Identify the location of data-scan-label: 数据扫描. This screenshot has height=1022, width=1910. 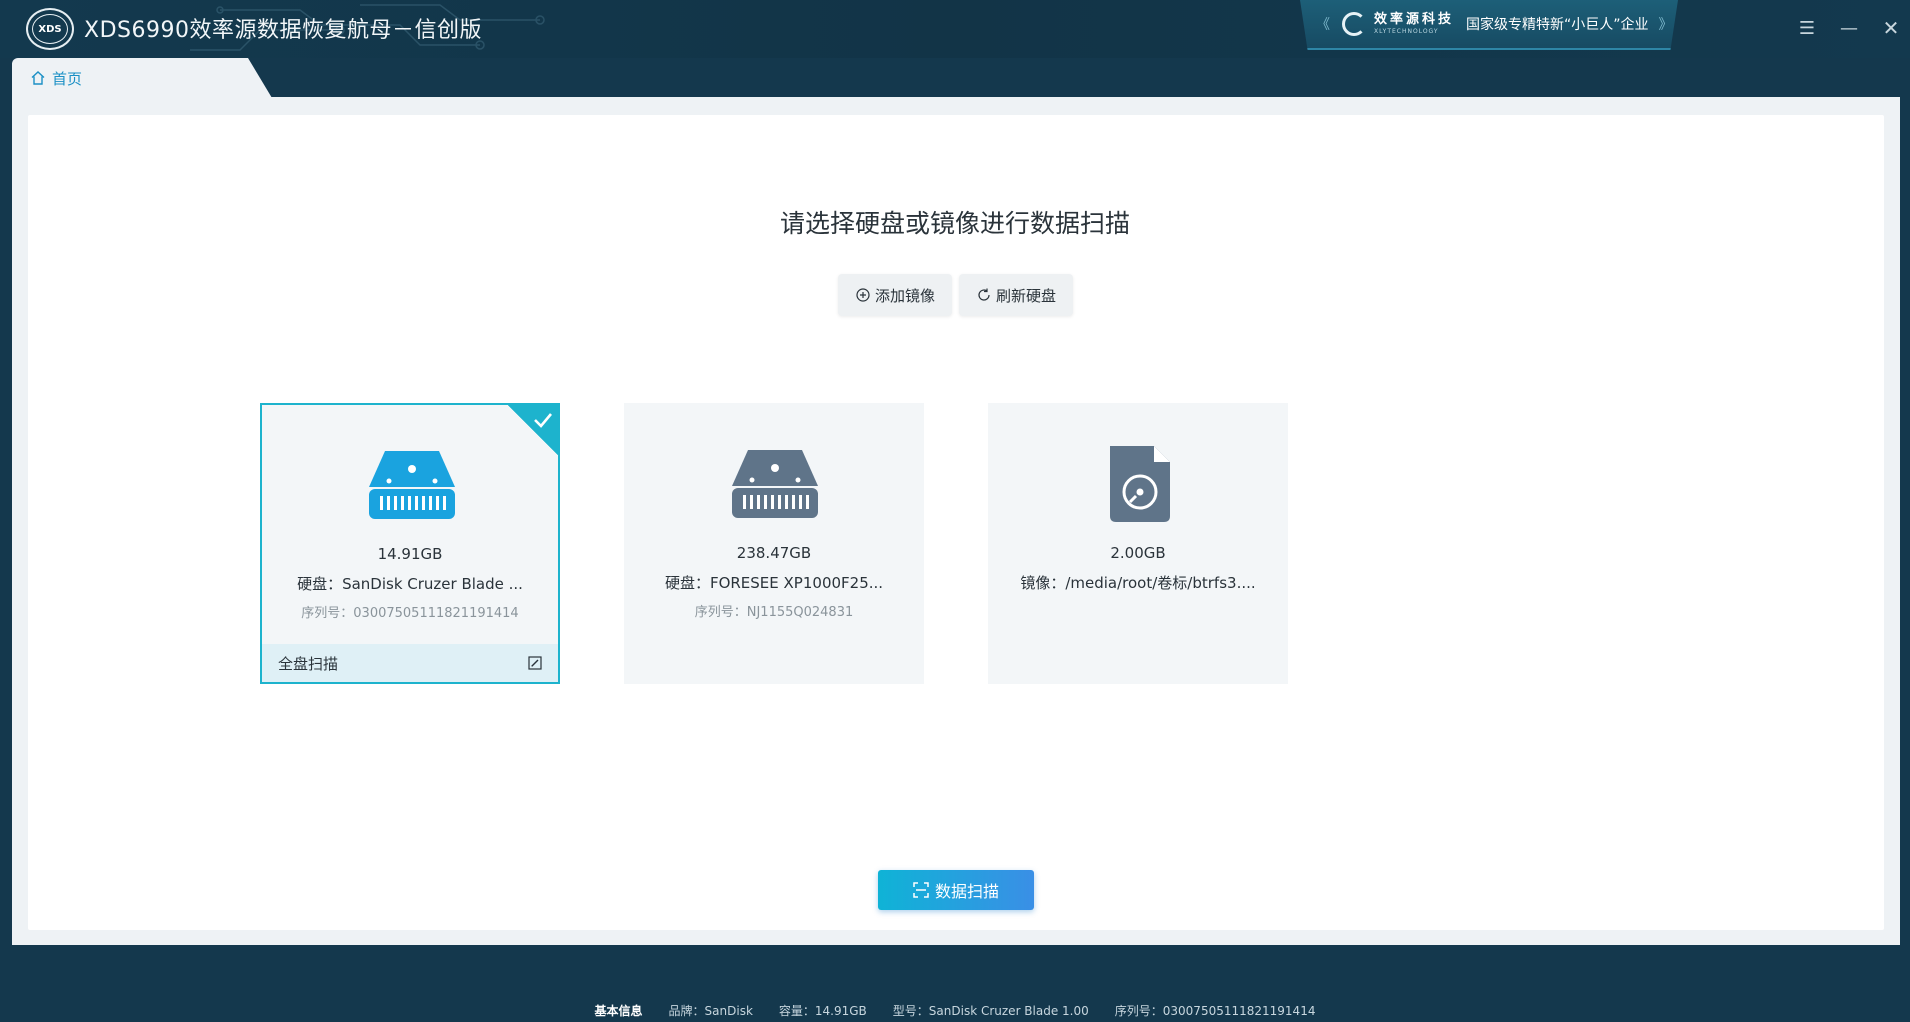
(966, 891).